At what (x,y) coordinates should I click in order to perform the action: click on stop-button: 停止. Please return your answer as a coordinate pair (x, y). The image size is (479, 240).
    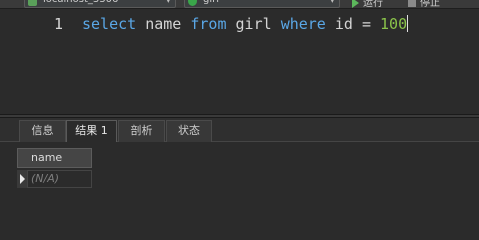
    Looking at the image, I should click on (424, 4).